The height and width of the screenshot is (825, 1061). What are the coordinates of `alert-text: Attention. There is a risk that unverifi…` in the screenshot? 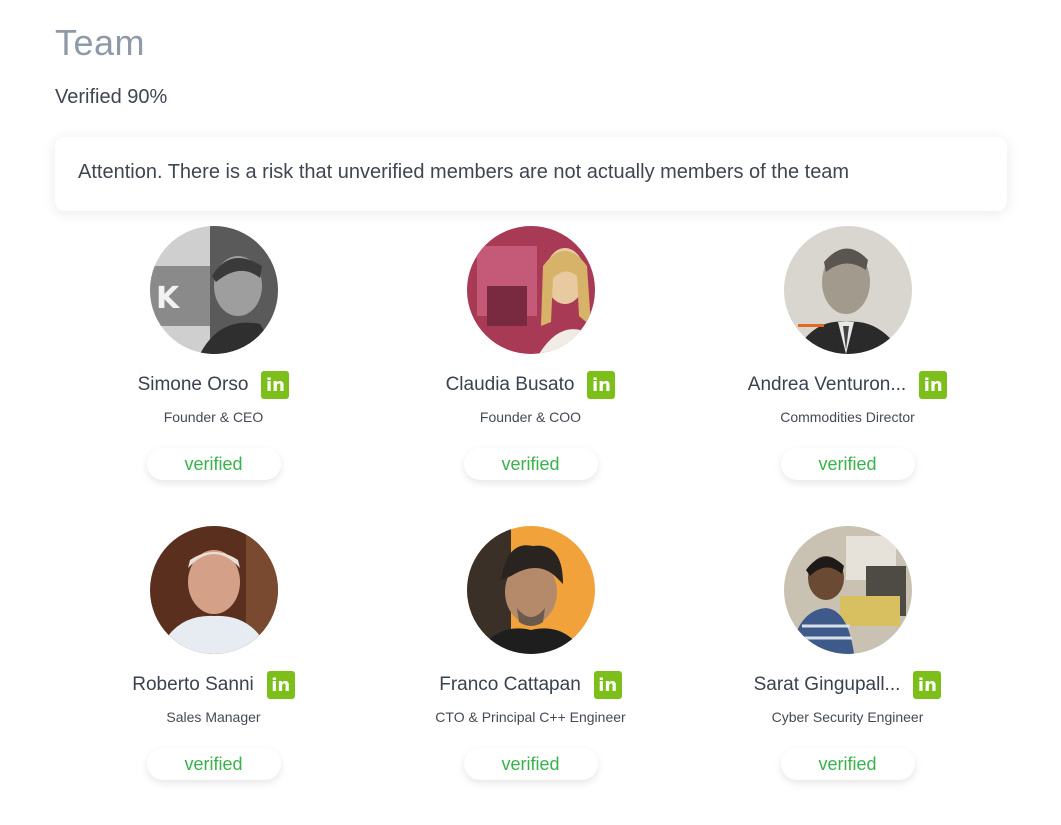 It's located at (464, 172).